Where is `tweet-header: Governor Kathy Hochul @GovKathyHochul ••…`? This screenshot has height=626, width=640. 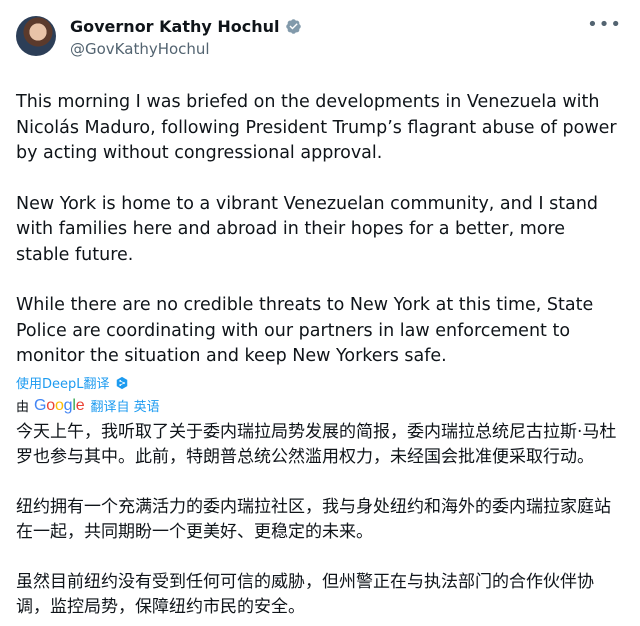 tweet-header: Governor Kathy Hochul @GovKathyHochul ••… is located at coordinates (319, 40).